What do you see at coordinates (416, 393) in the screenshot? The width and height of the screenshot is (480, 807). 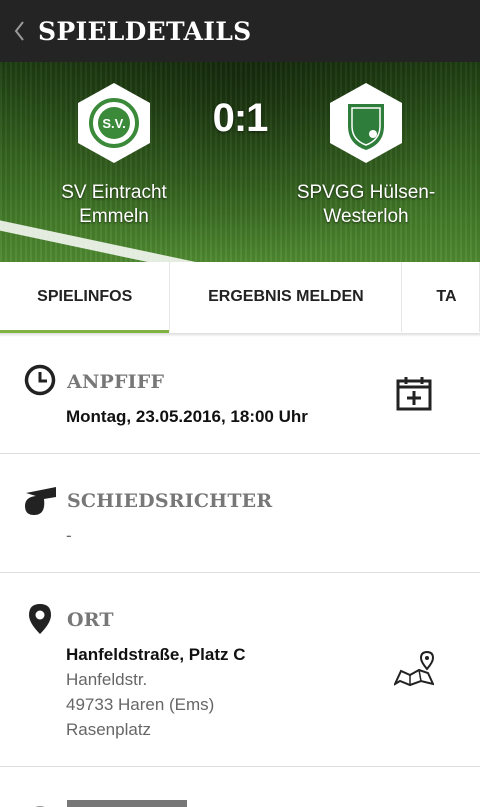 I see `calendar-add-icon` at bounding box center [416, 393].